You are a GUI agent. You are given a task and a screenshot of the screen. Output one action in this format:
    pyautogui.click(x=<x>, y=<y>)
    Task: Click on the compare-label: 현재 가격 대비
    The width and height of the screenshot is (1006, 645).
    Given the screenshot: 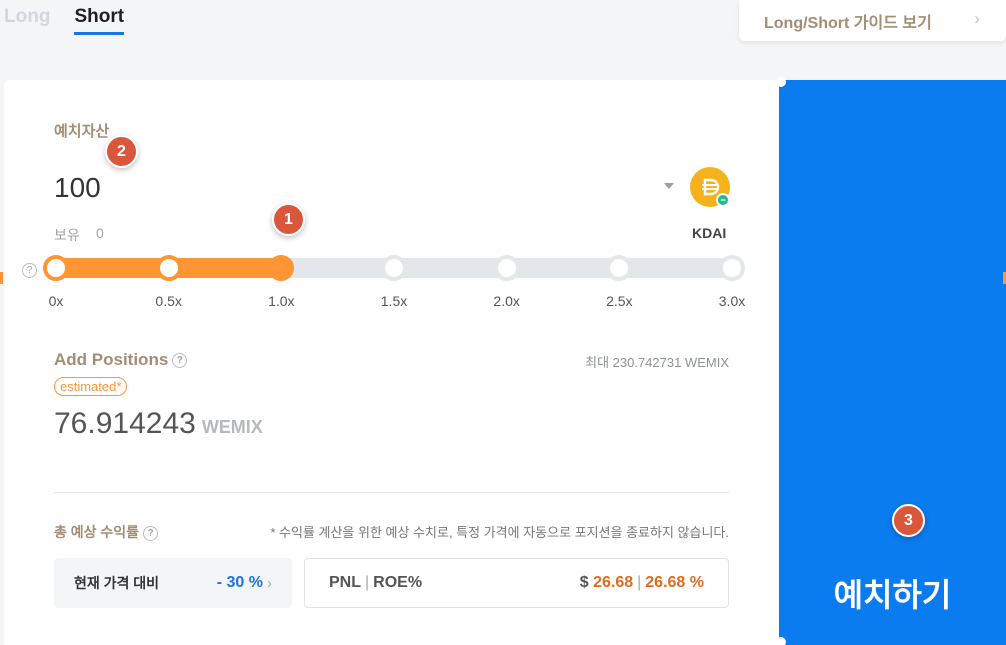 What is the action you would take?
    pyautogui.click(x=117, y=583)
    